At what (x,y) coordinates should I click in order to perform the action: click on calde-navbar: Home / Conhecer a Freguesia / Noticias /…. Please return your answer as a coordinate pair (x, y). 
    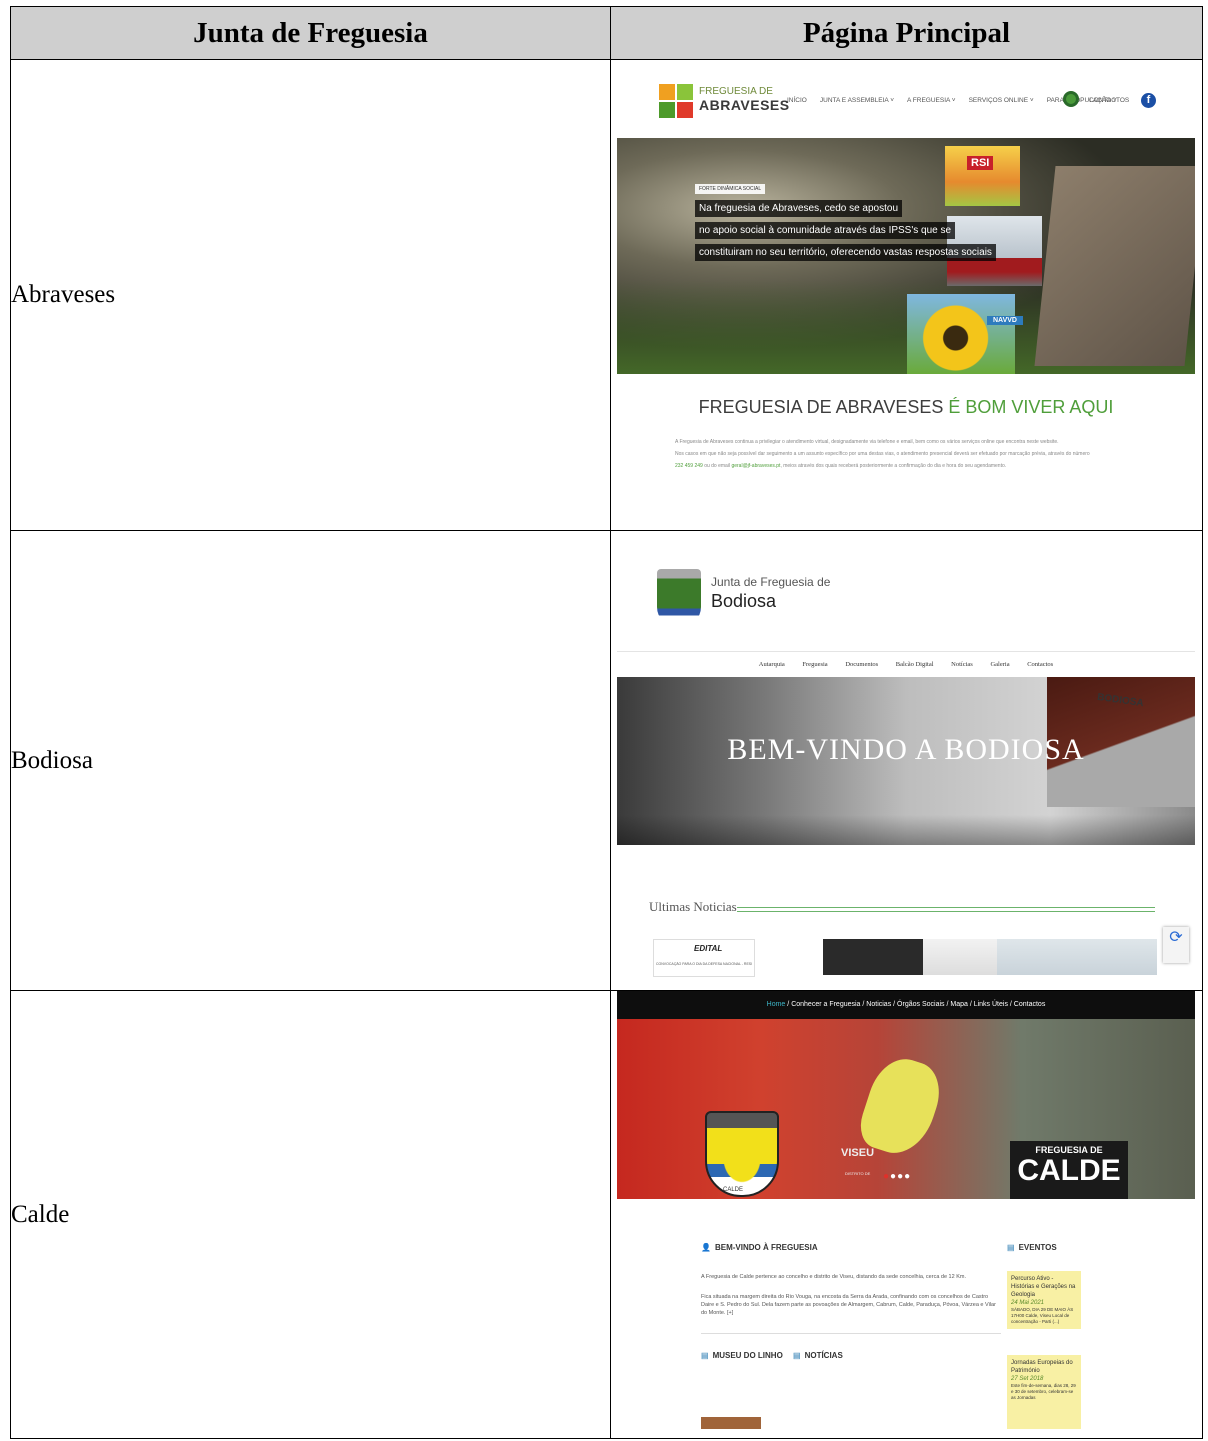
    Looking at the image, I should click on (906, 1005).